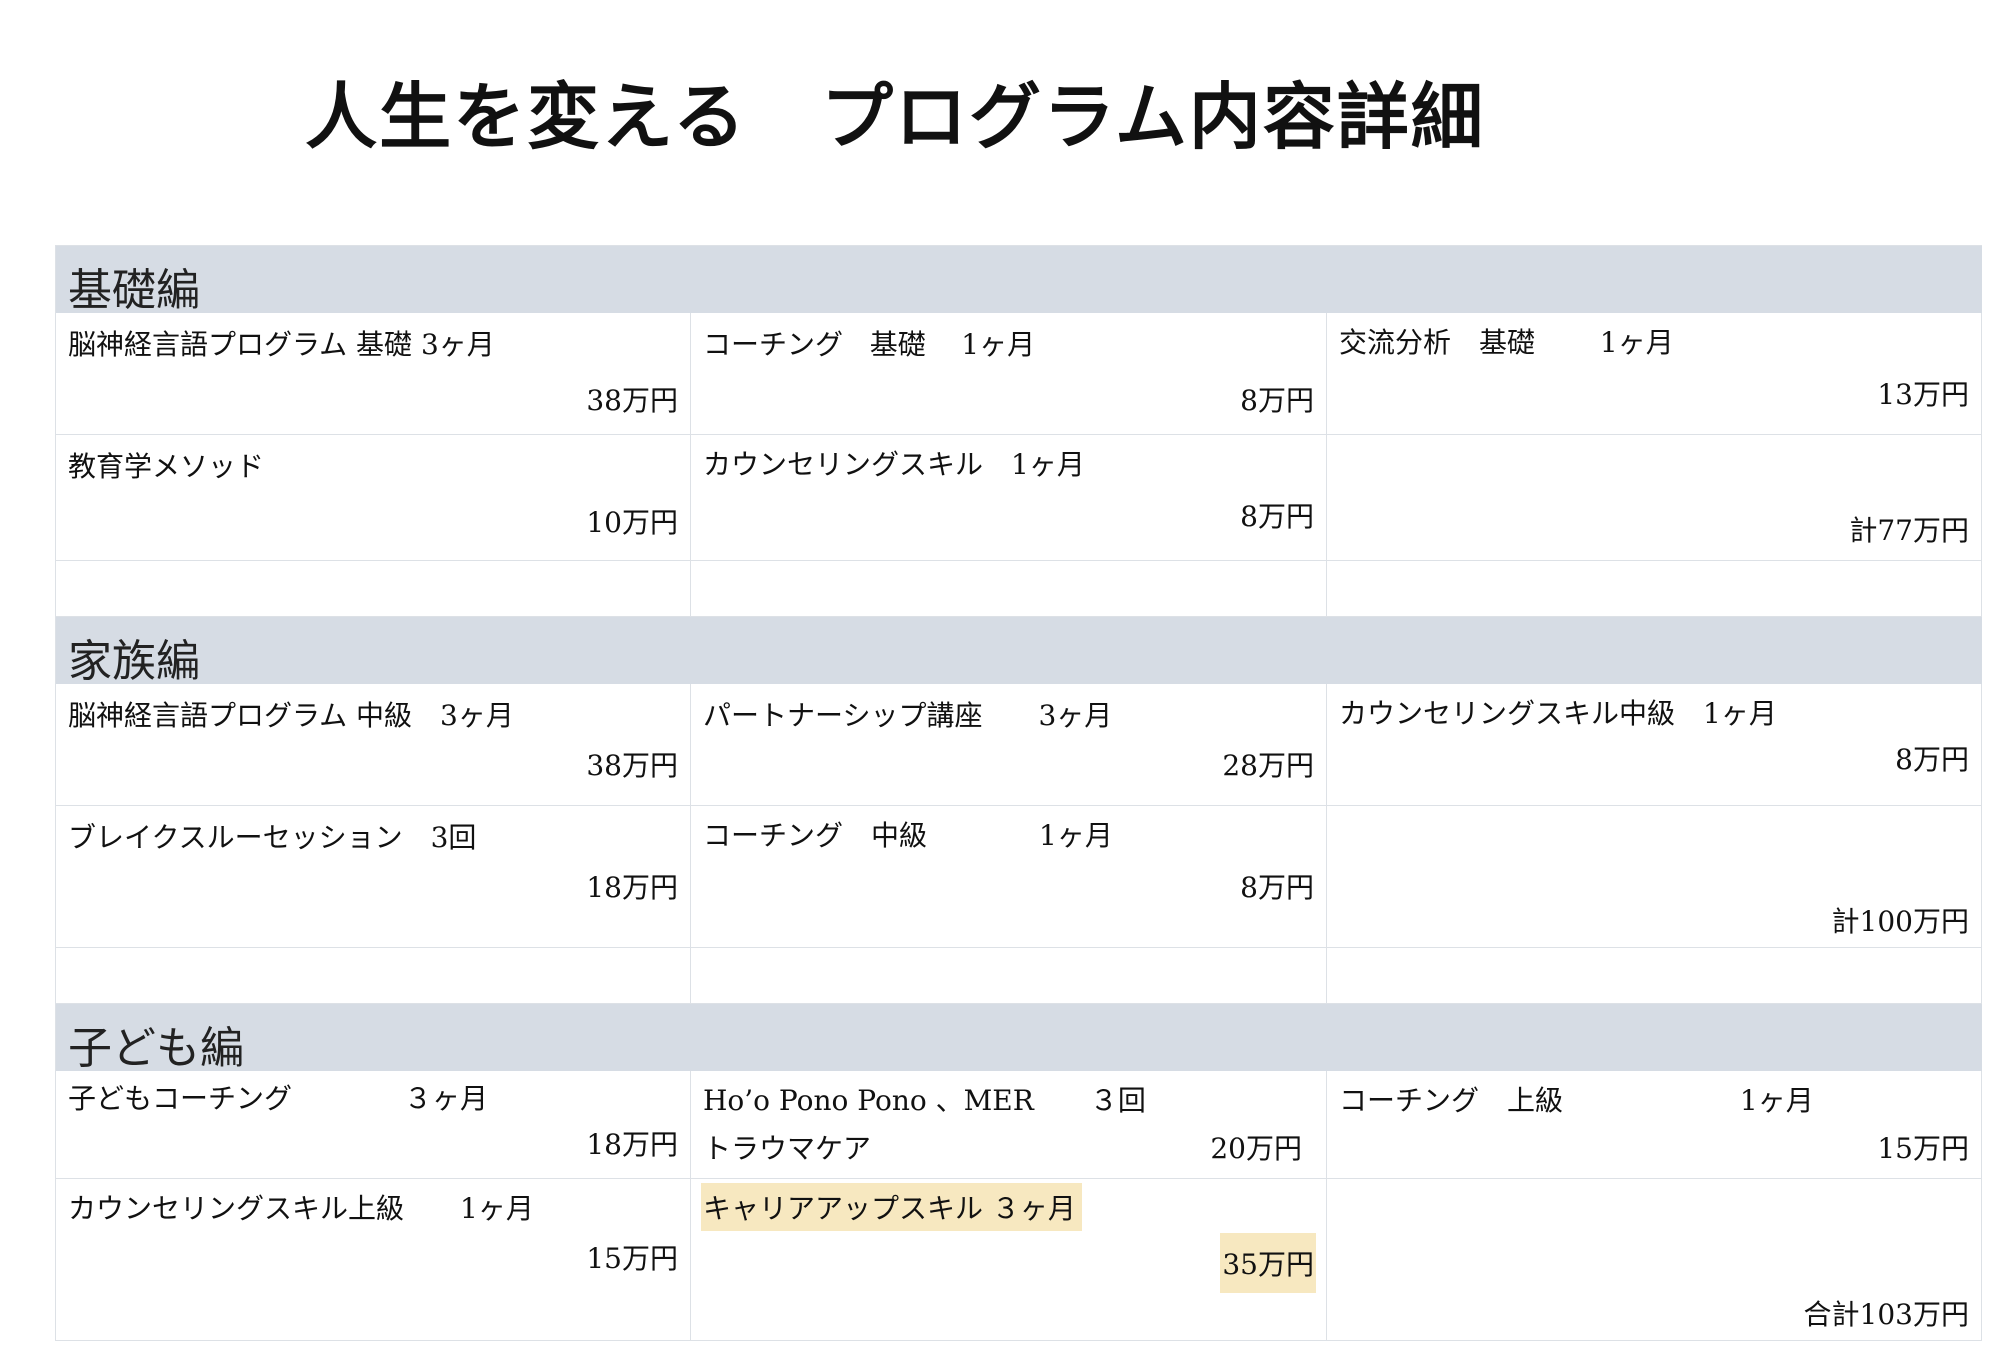 The width and height of the screenshot is (2016, 1372). Describe the element at coordinates (1009, 1260) in the screenshot. I see `program-cell-highlighted: キャリアアップスキル ３ヶ月 35万円` at that location.